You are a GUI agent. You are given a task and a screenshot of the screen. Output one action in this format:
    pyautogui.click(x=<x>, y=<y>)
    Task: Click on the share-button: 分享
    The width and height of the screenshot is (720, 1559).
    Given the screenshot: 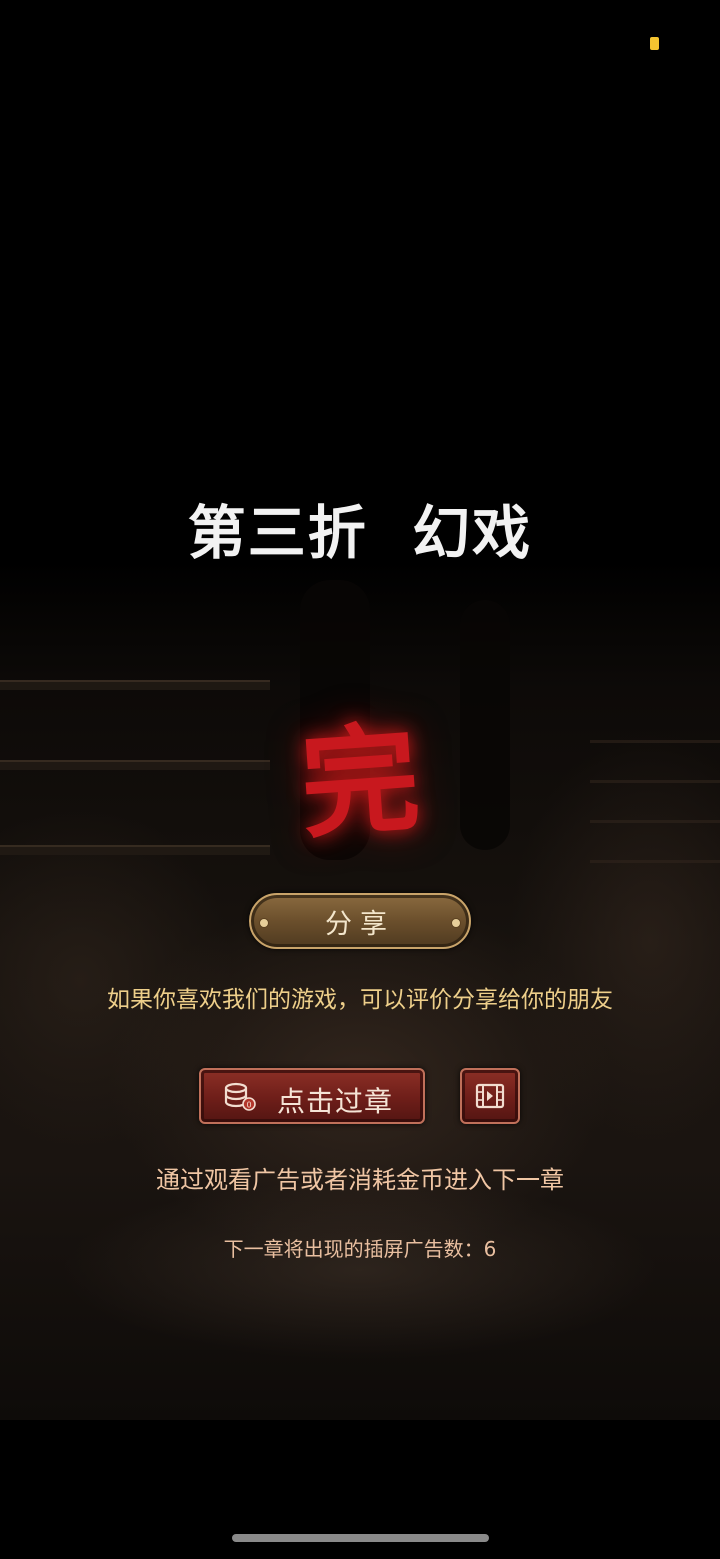 What is the action you would take?
    pyautogui.click(x=360, y=921)
    